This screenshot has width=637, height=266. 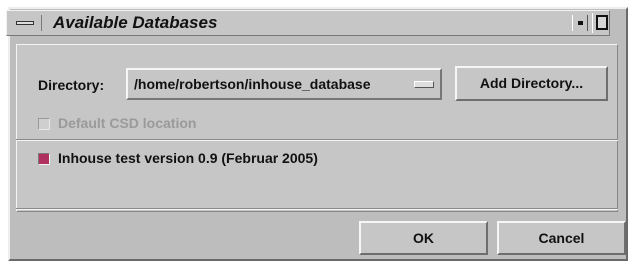 I want to click on directory-option-menu: /home/robertson/inhouse_database, so click(x=284, y=84).